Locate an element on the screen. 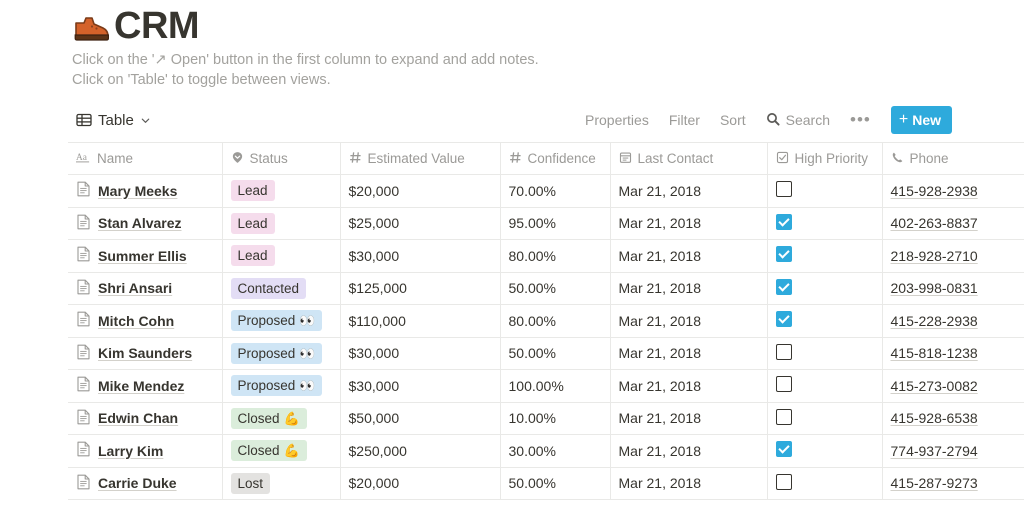 This screenshot has width=1024, height=516. status-badge: Lost is located at coordinates (250, 483).